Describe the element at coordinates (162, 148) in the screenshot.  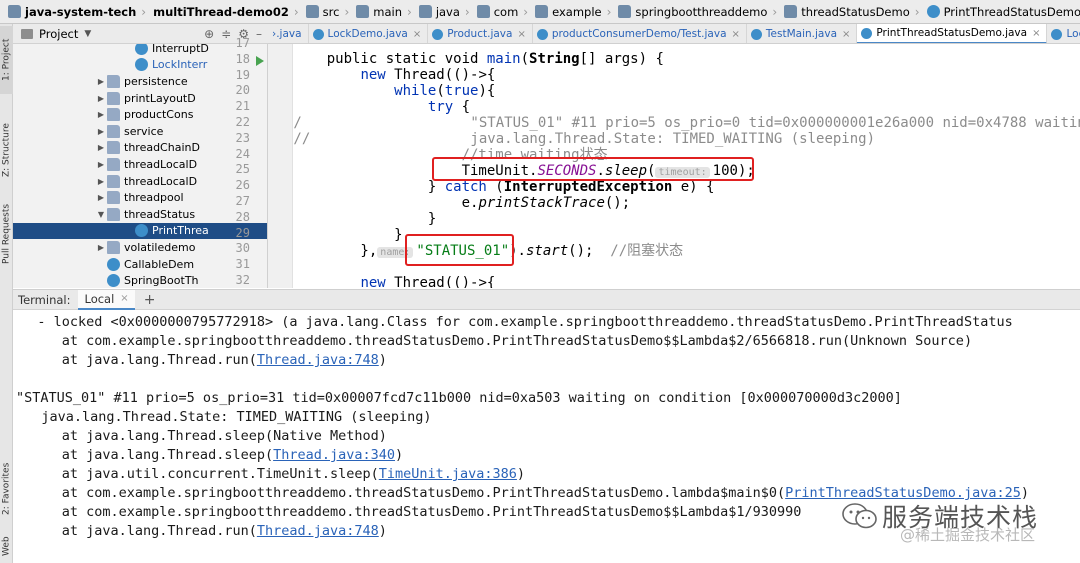
I see `tree-item-label: threadChainD` at that location.